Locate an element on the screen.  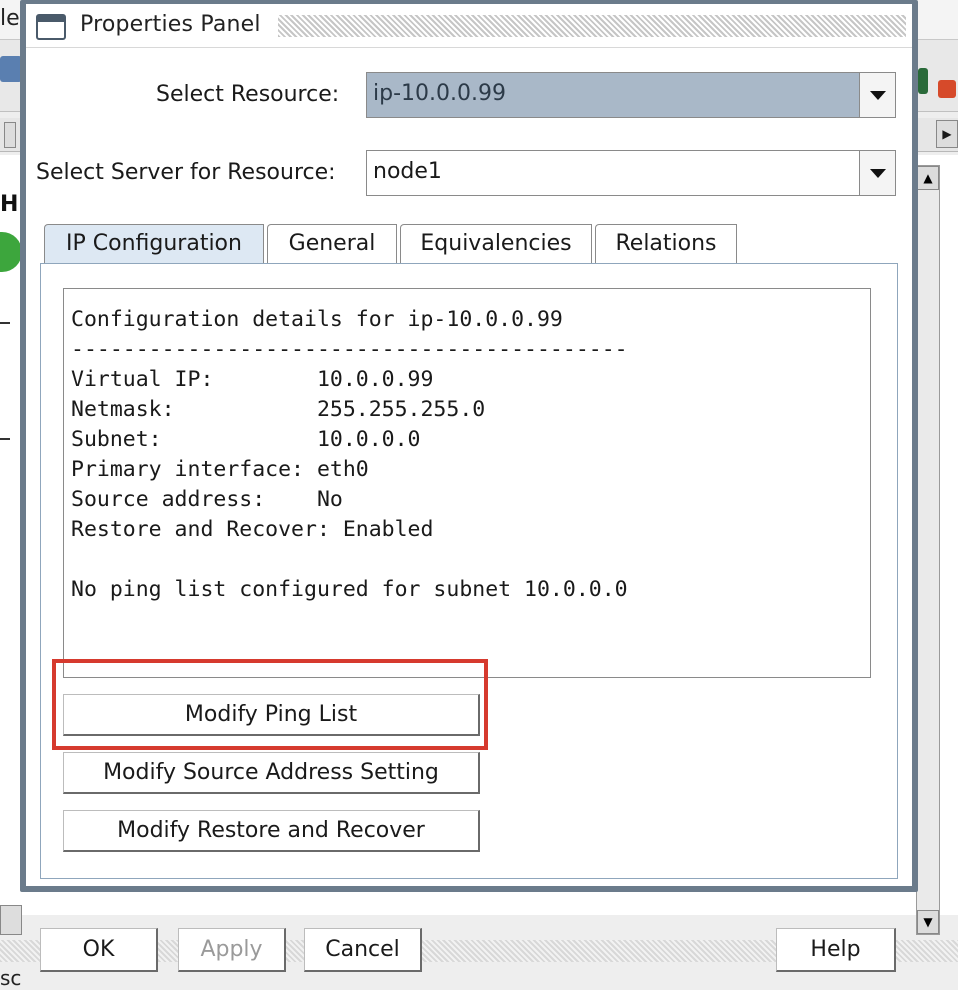
modify-restore-recover-button: Modify Restore and Recover is located at coordinates (271, 831).